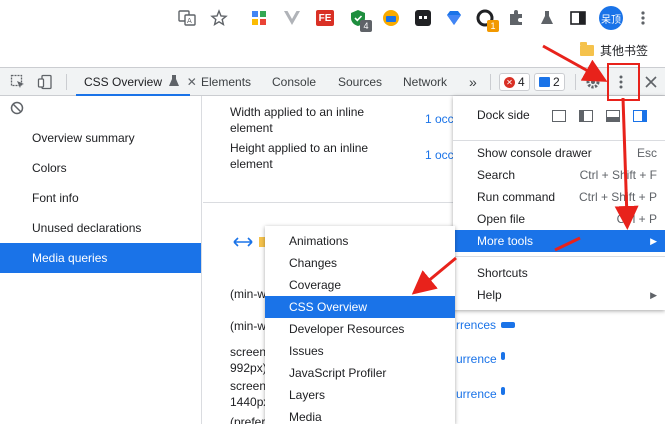  I want to click on submenu-item-layers: Layers, so click(360, 395).